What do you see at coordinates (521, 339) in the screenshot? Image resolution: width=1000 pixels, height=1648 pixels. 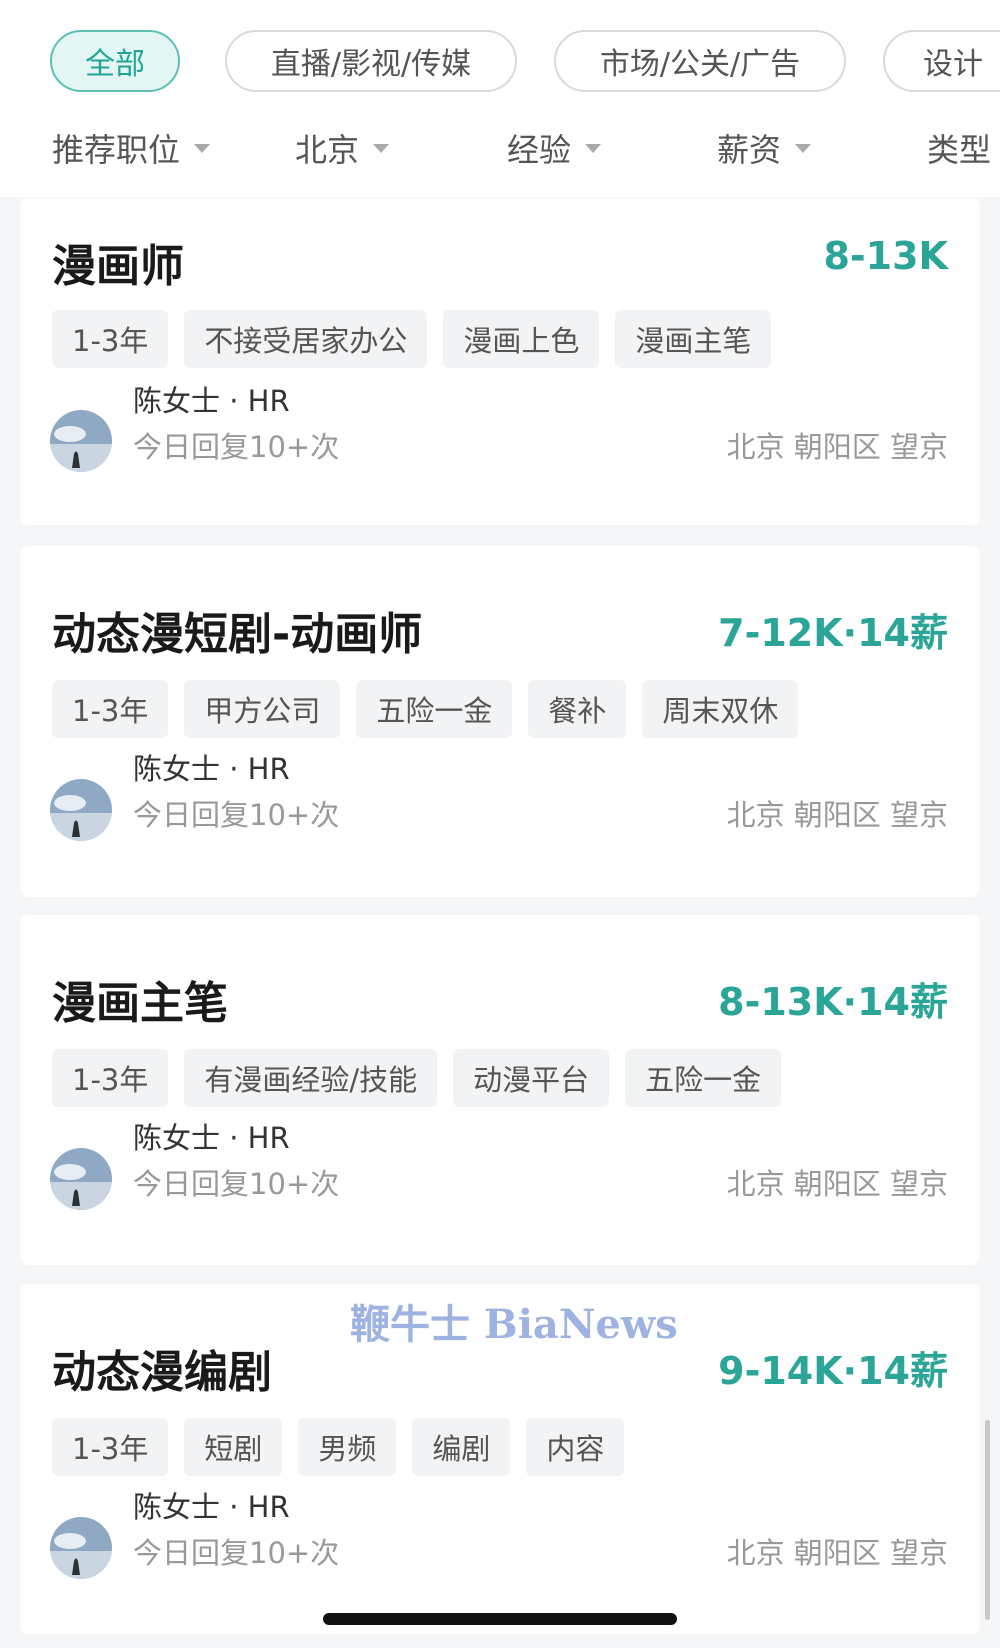 I see `job-tag: 漫画上色` at bounding box center [521, 339].